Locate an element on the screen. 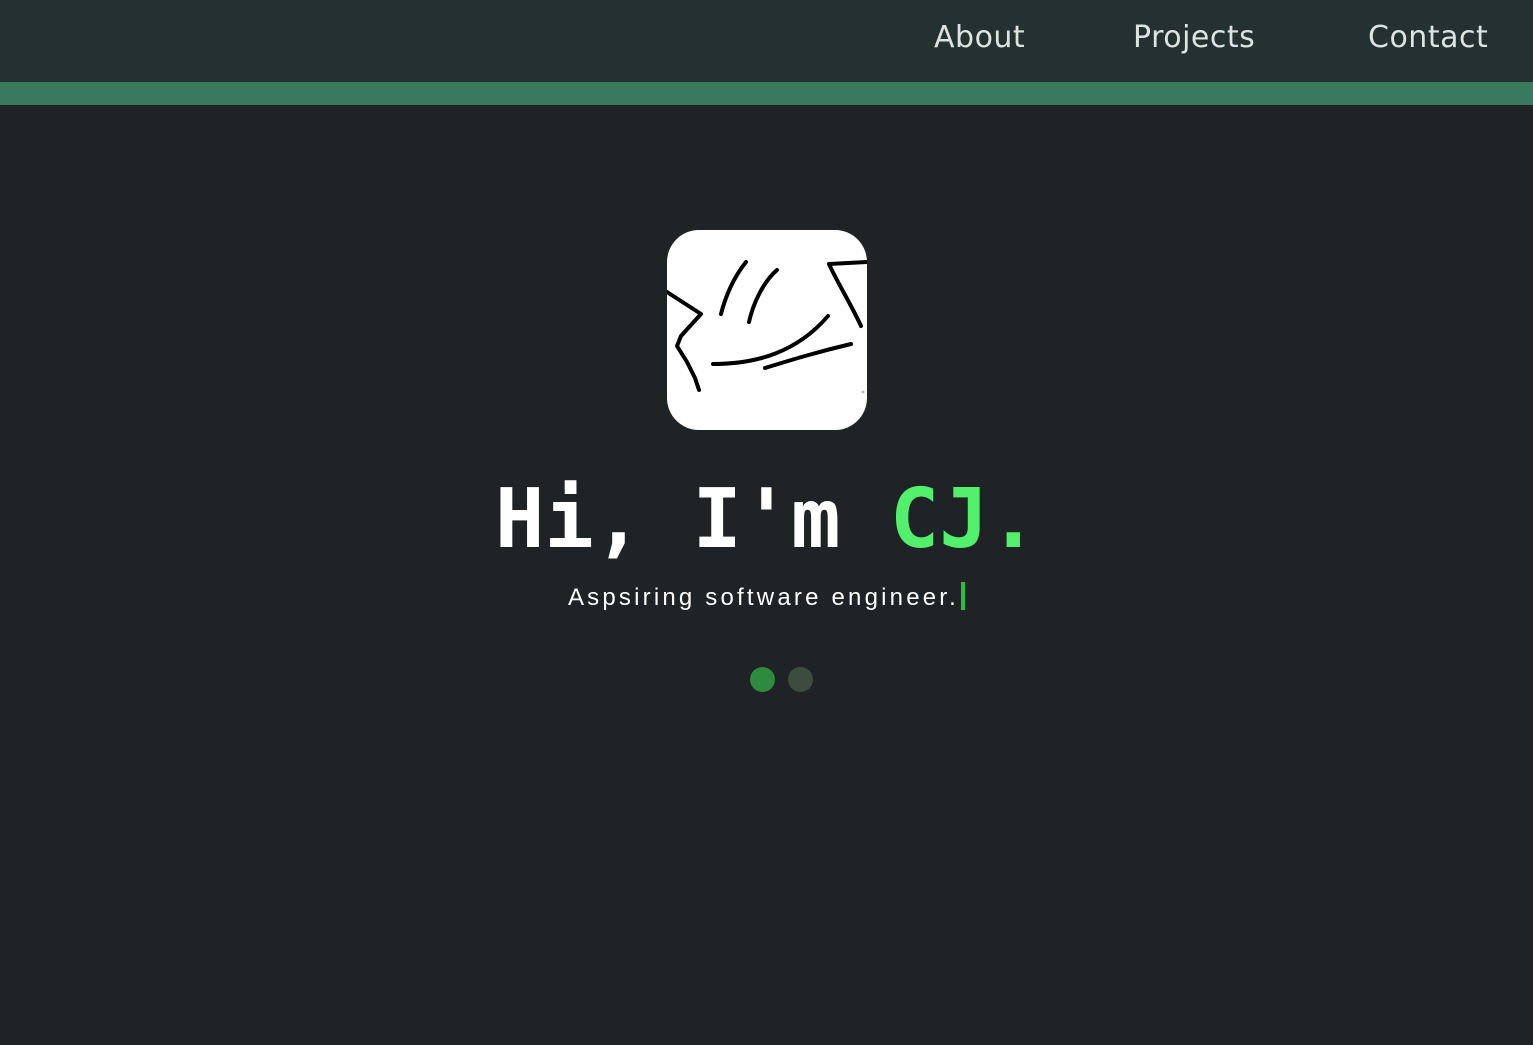 This screenshot has width=1533, height=1045. hero-headline: Hi, I'm CJ. is located at coordinates (766, 520).